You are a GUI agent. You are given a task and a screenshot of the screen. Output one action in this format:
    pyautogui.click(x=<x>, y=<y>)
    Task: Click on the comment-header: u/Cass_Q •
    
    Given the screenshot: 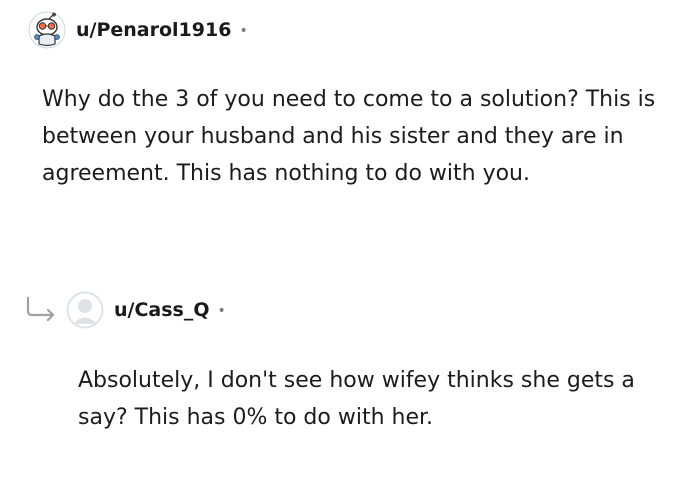 What is the action you would take?
    pyautogui.click(x=146, y=310)
    